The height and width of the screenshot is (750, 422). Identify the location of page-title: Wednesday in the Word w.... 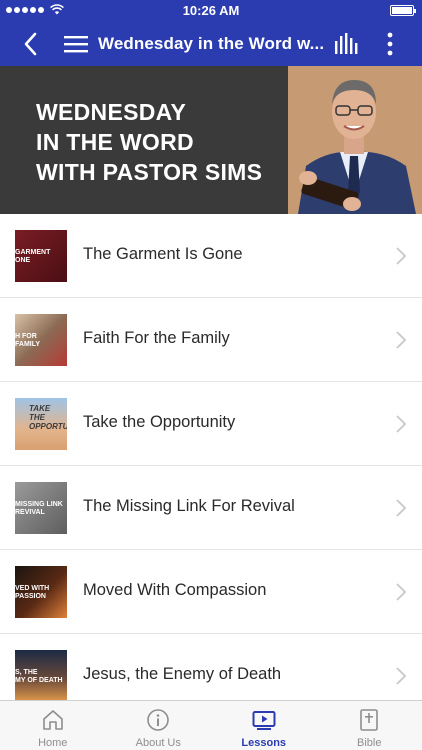
(211, 43).